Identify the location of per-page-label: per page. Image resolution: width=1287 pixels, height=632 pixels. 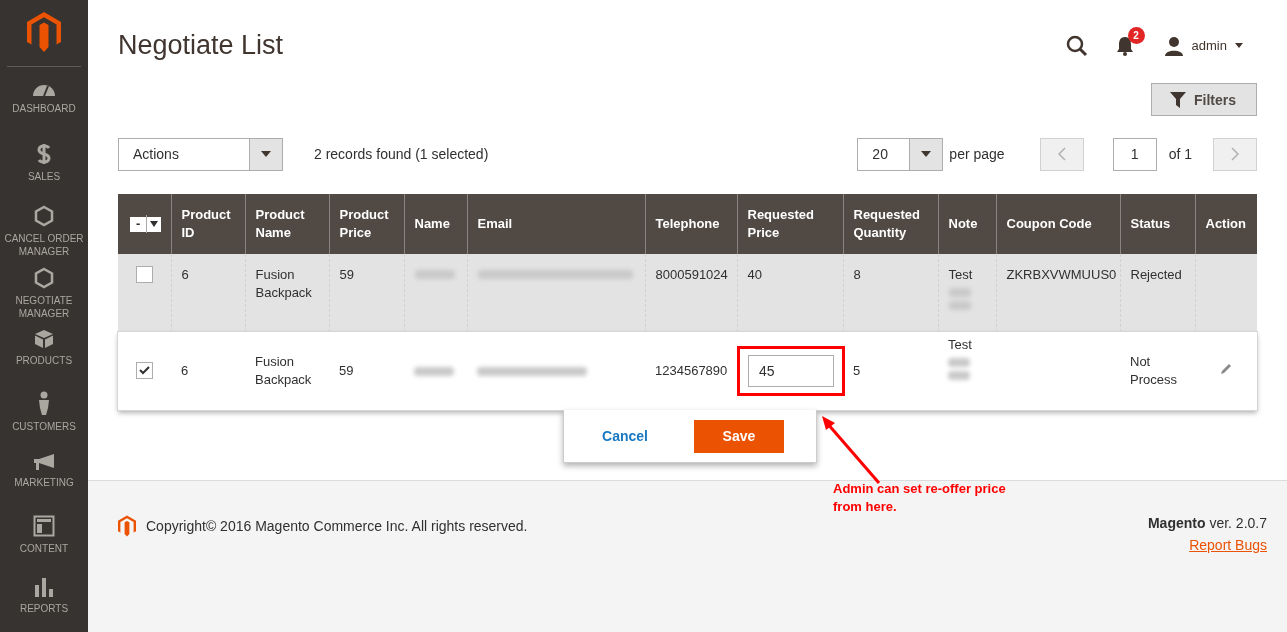
(977, 154).